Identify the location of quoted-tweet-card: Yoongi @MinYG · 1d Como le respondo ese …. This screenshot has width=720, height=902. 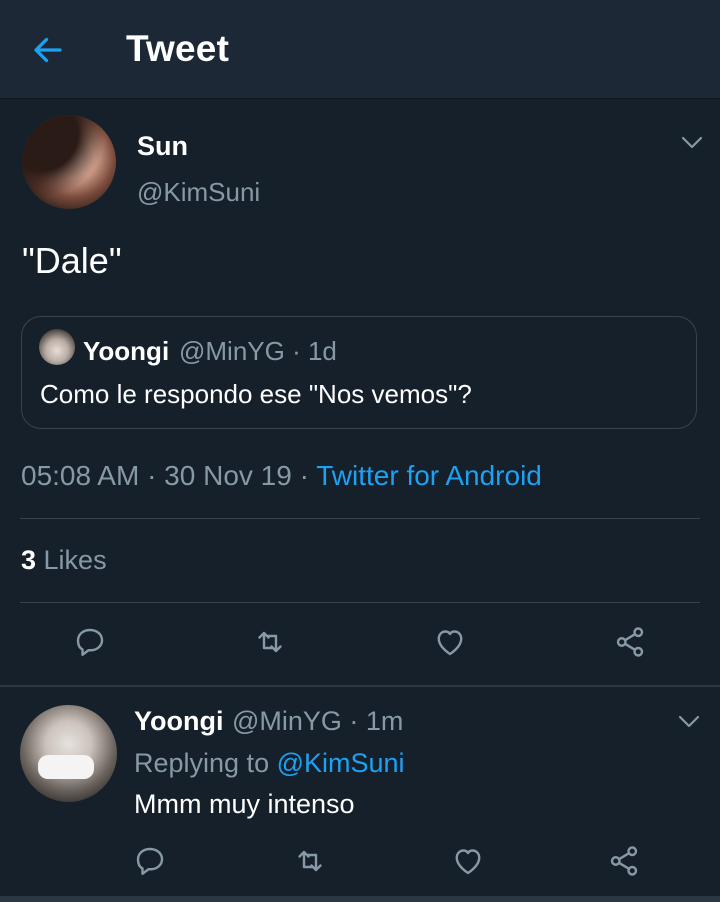
(359, 372).